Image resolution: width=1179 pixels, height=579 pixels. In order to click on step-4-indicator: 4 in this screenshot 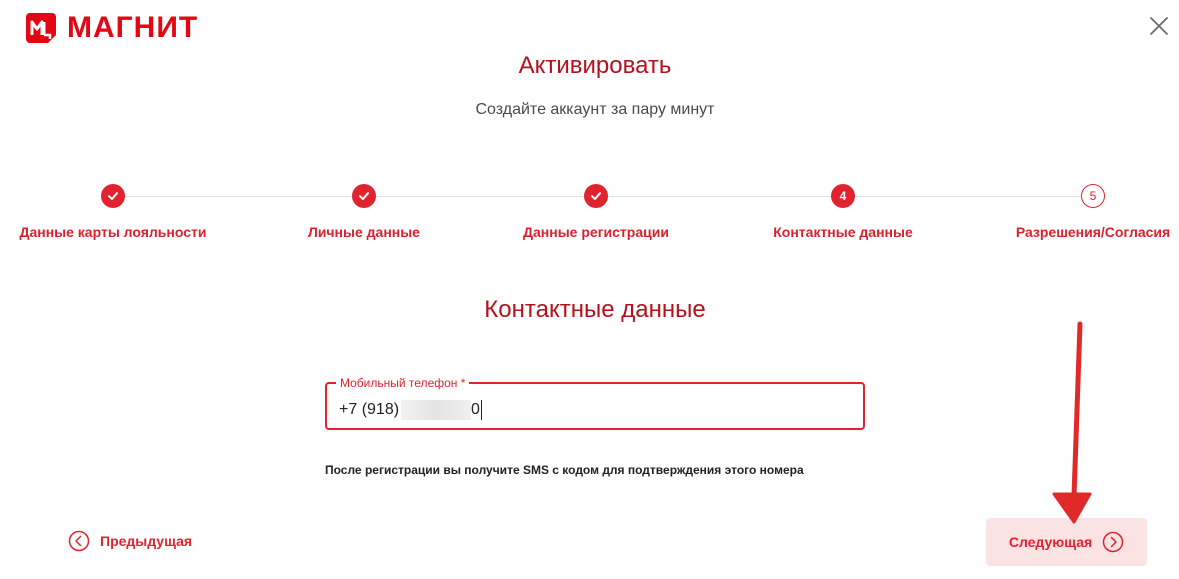, I will do `click(843, 196)`.